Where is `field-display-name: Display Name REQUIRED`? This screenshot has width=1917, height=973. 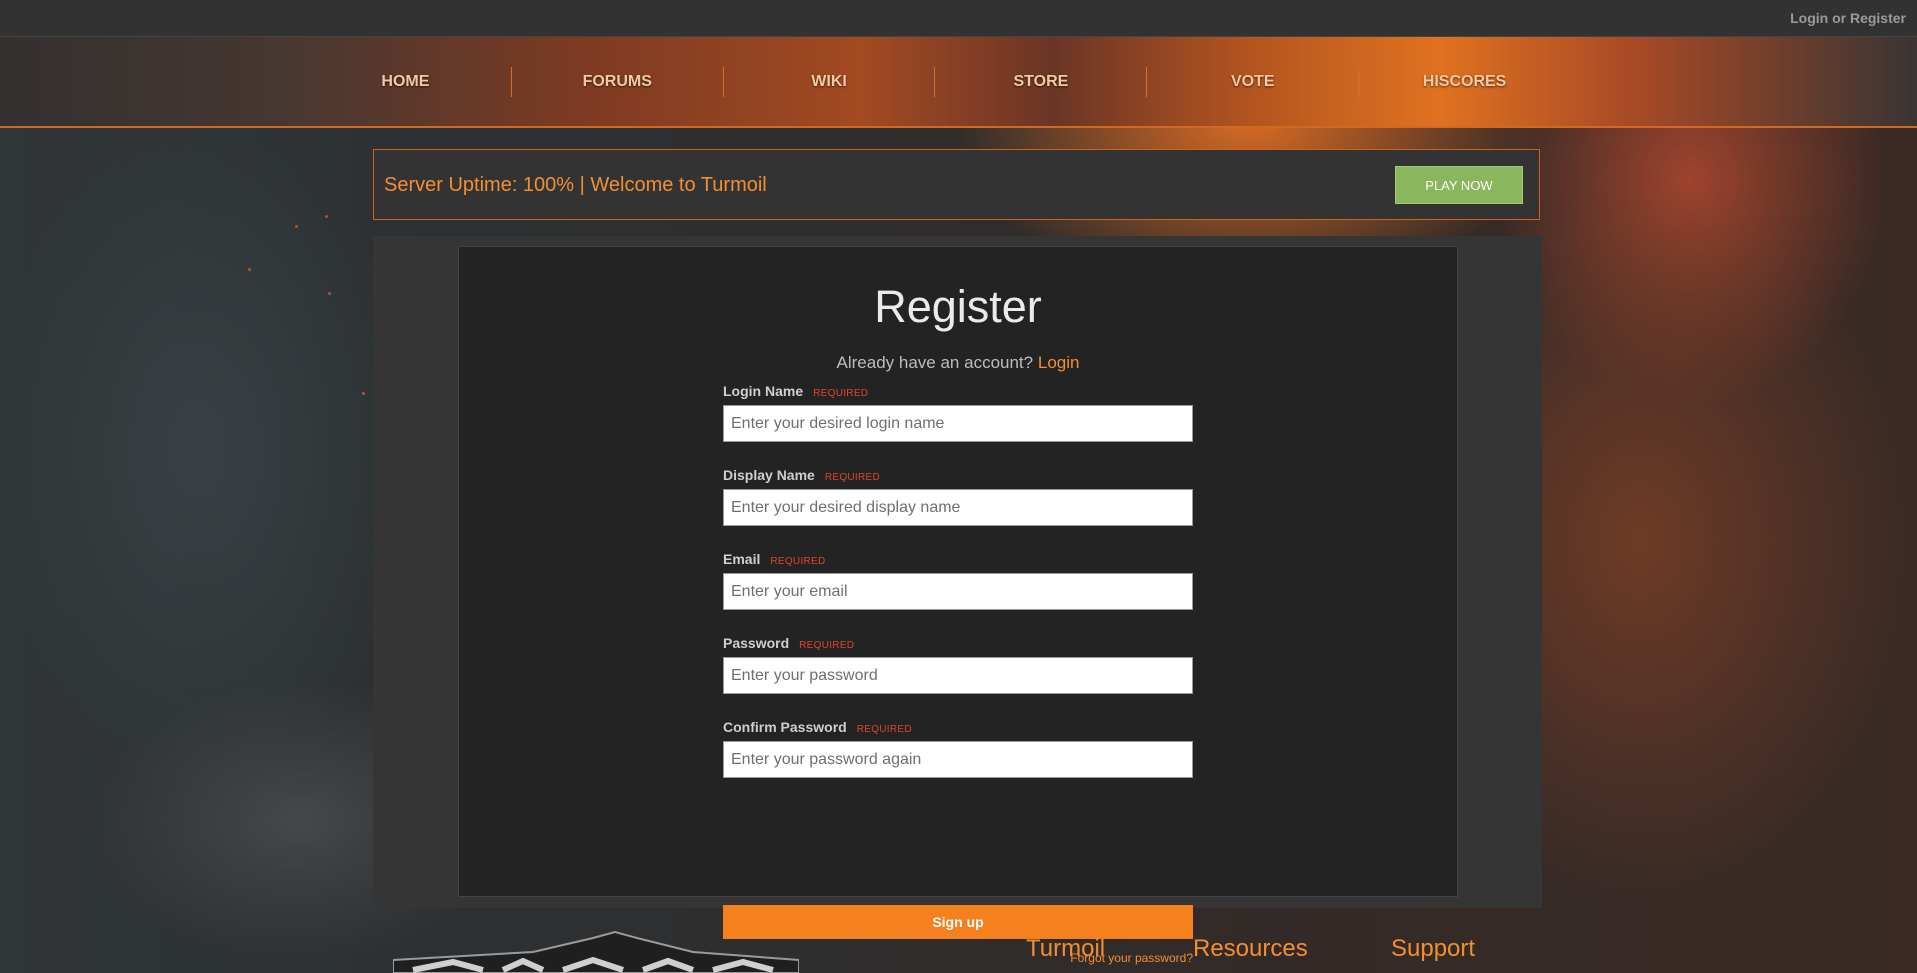
field-display-name: Display Name REQUIRED is located at coordinates (958, 509).